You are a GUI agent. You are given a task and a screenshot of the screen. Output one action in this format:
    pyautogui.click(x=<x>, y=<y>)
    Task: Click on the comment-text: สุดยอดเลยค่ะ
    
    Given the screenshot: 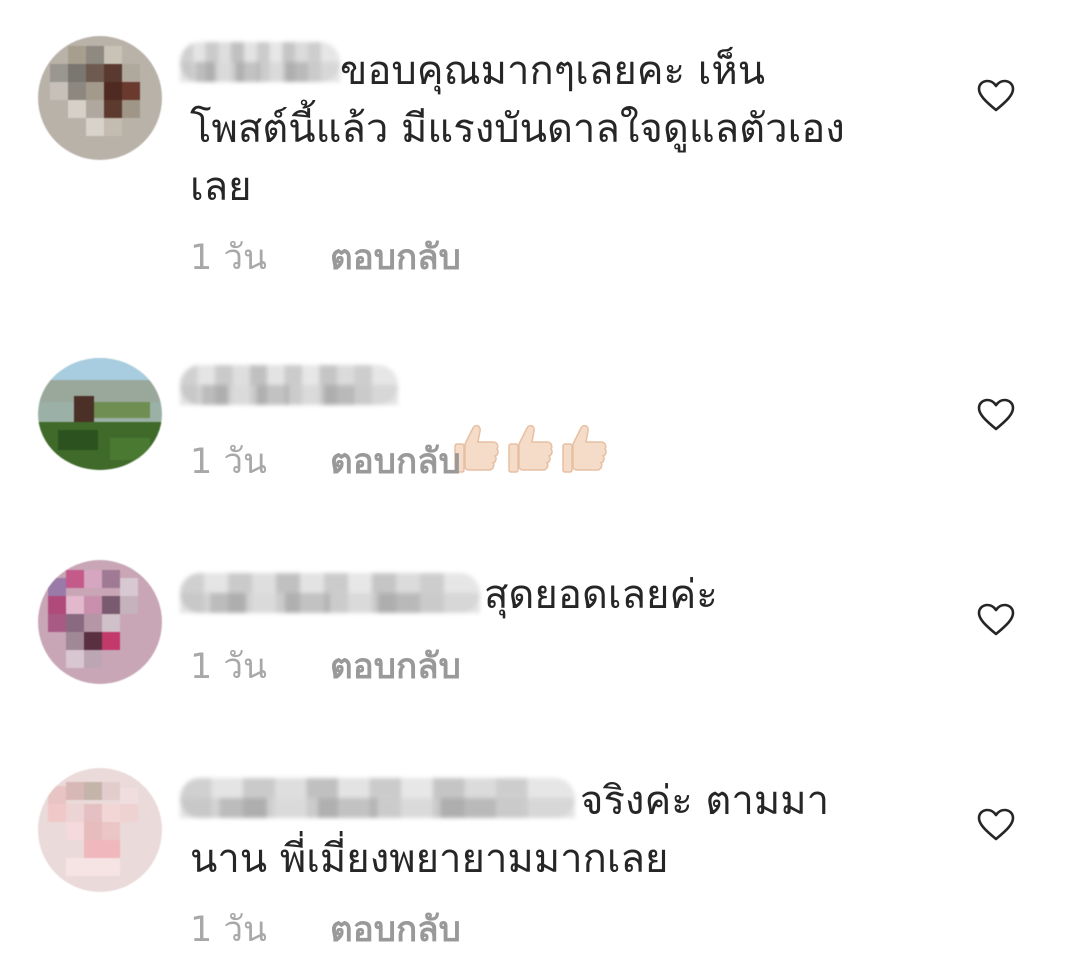 What is the action you would take?
    pyautogui.click(x=601, y=595)
    